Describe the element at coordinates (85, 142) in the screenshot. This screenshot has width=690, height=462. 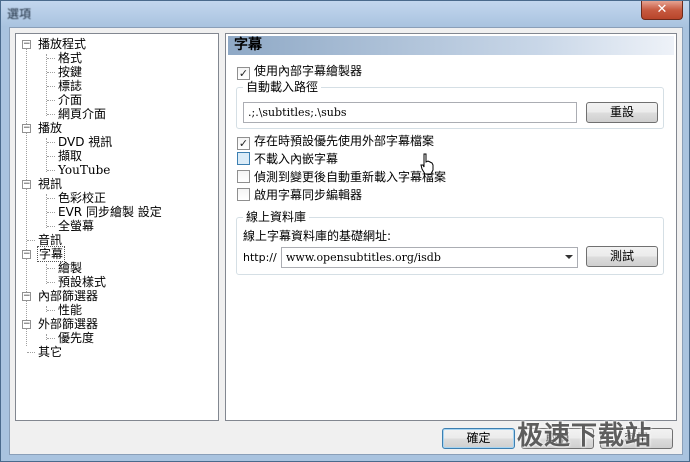
I see `tree-item-dvd: DVD 視訊` at that location.